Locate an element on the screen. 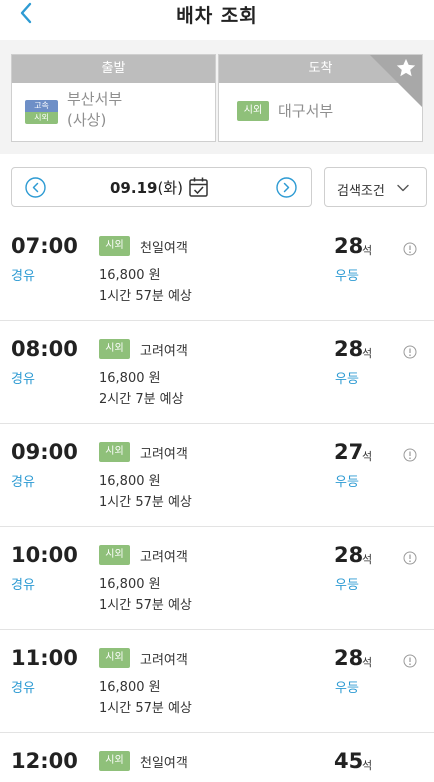 The height and width of the screenshot is (782, 434). express-type-label: 고속 is located at coordinates (41, 106).